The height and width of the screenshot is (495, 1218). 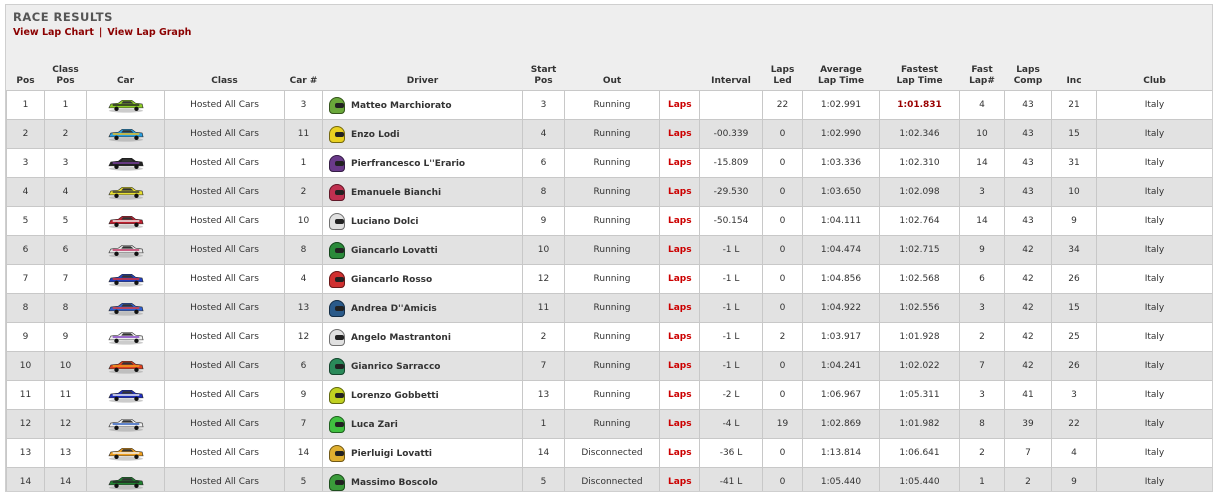 I want to click on driver-name: Luca Zari, so click(x=374, y=425).